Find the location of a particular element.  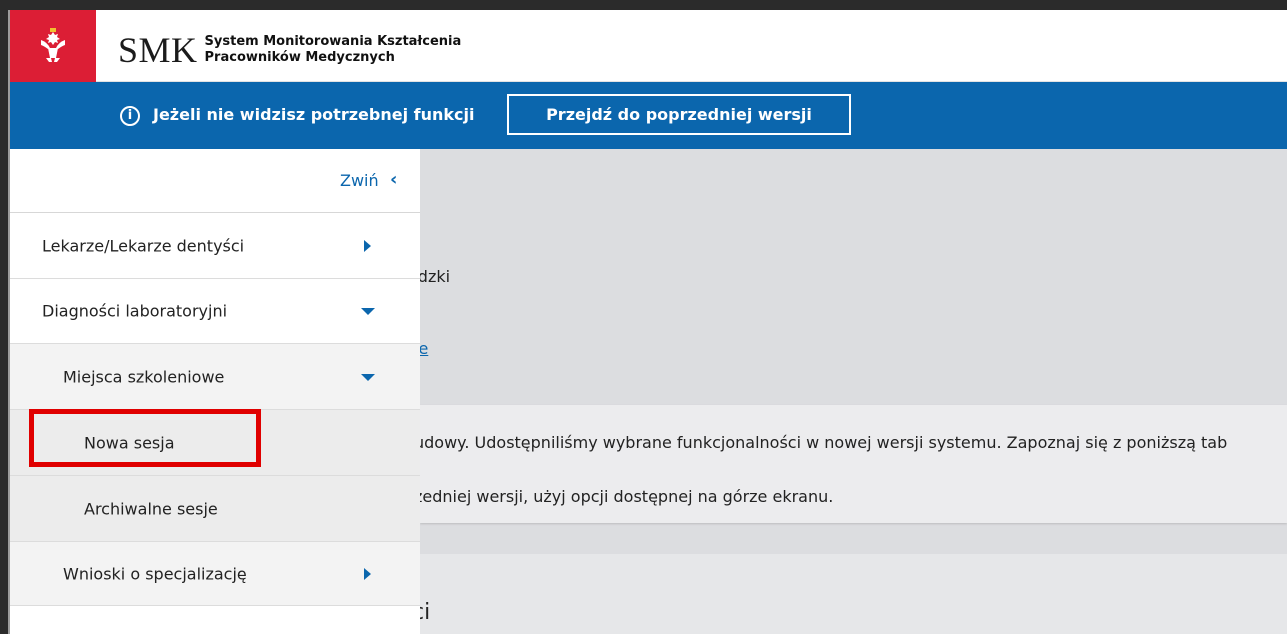

content-text-fragment: ódzki is located at coordinates (435, 276).